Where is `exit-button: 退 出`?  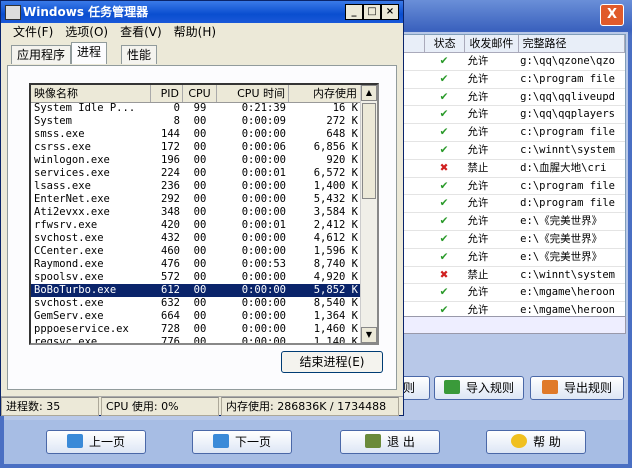
exit-button: 退 出 is located at coordinates (390, 442).